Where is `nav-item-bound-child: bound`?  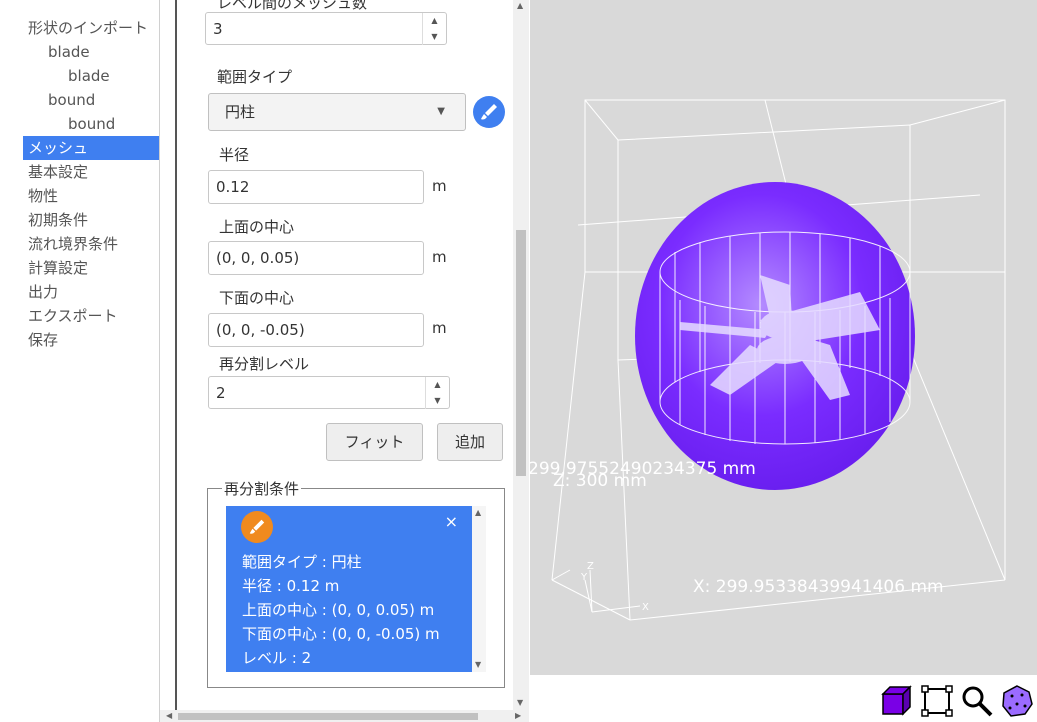
nav-item-bound-child: bound is located at coordinates (79, 124).